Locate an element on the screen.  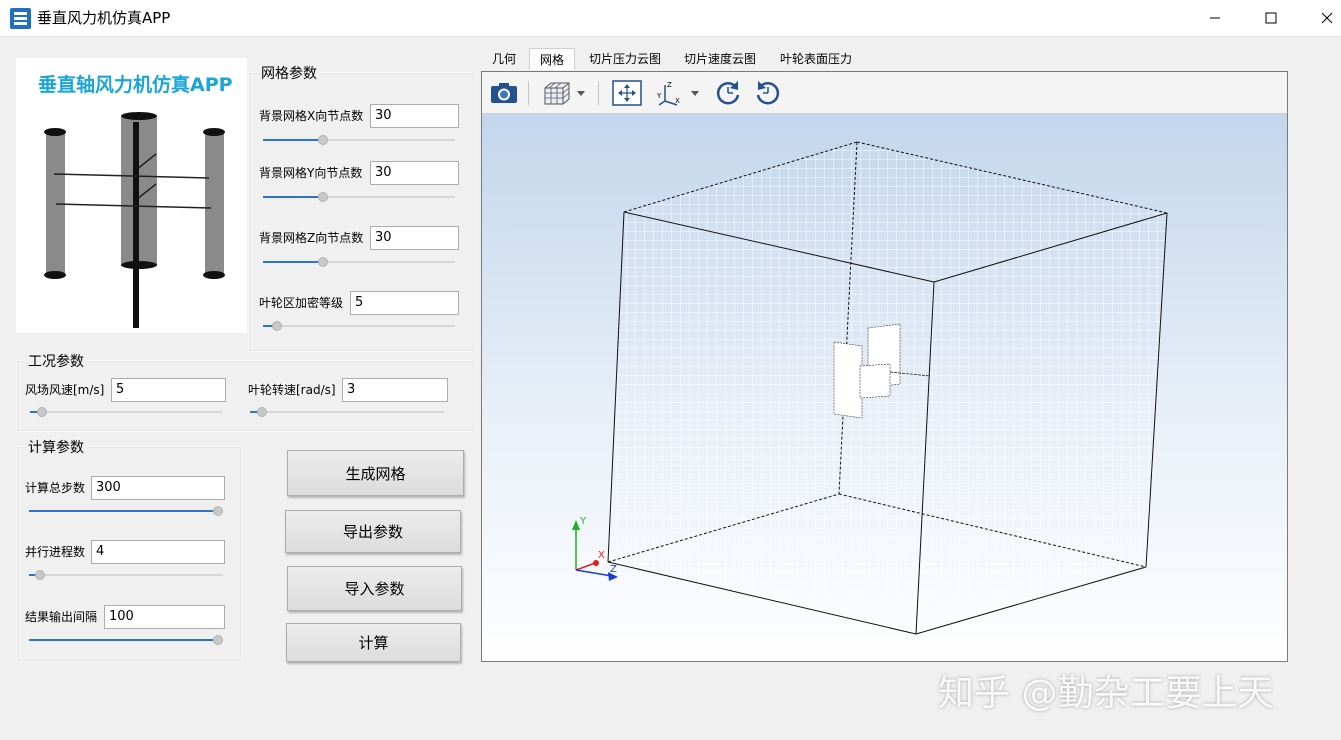
turbine-logo-panel: 垂直轴风力机仿真APP is located at coordinates (131, 195).